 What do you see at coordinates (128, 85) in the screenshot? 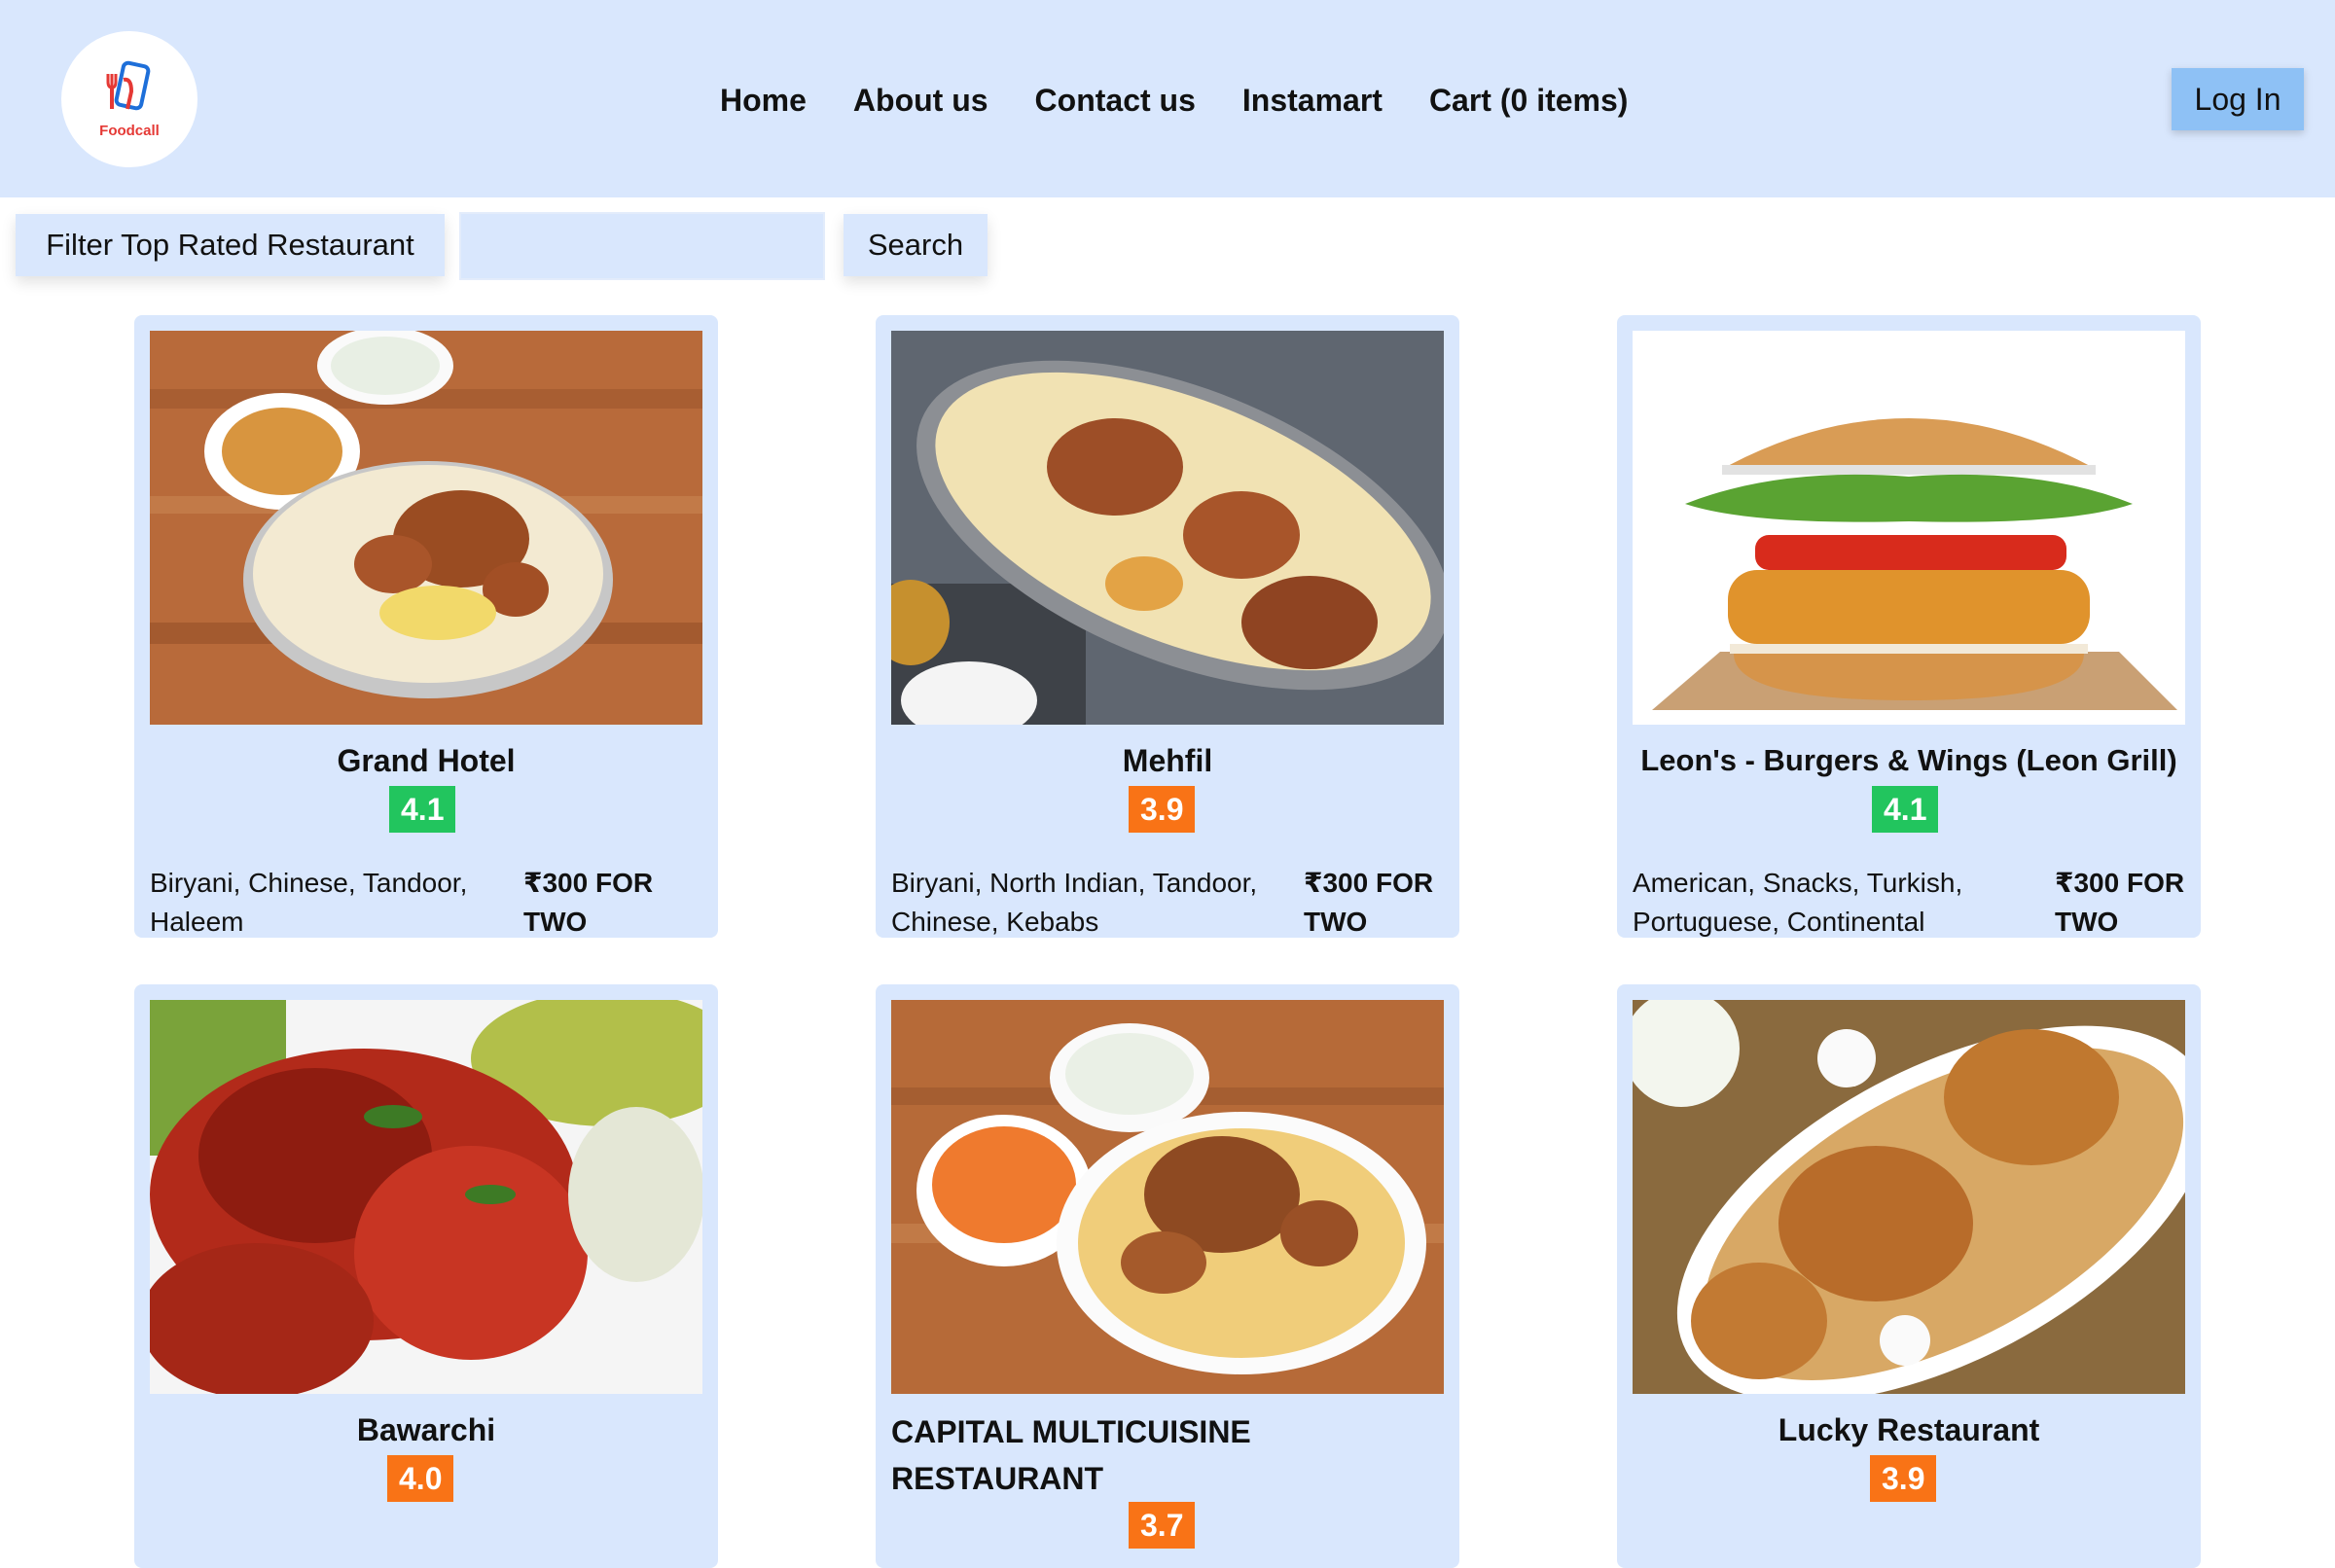
I see `phone-food-icon` at bounding box center [128, 85].